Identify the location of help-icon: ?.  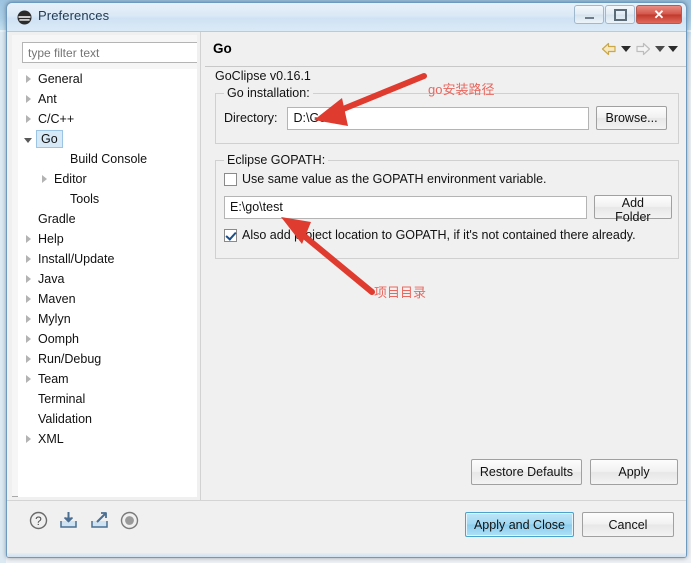
(38, 523).